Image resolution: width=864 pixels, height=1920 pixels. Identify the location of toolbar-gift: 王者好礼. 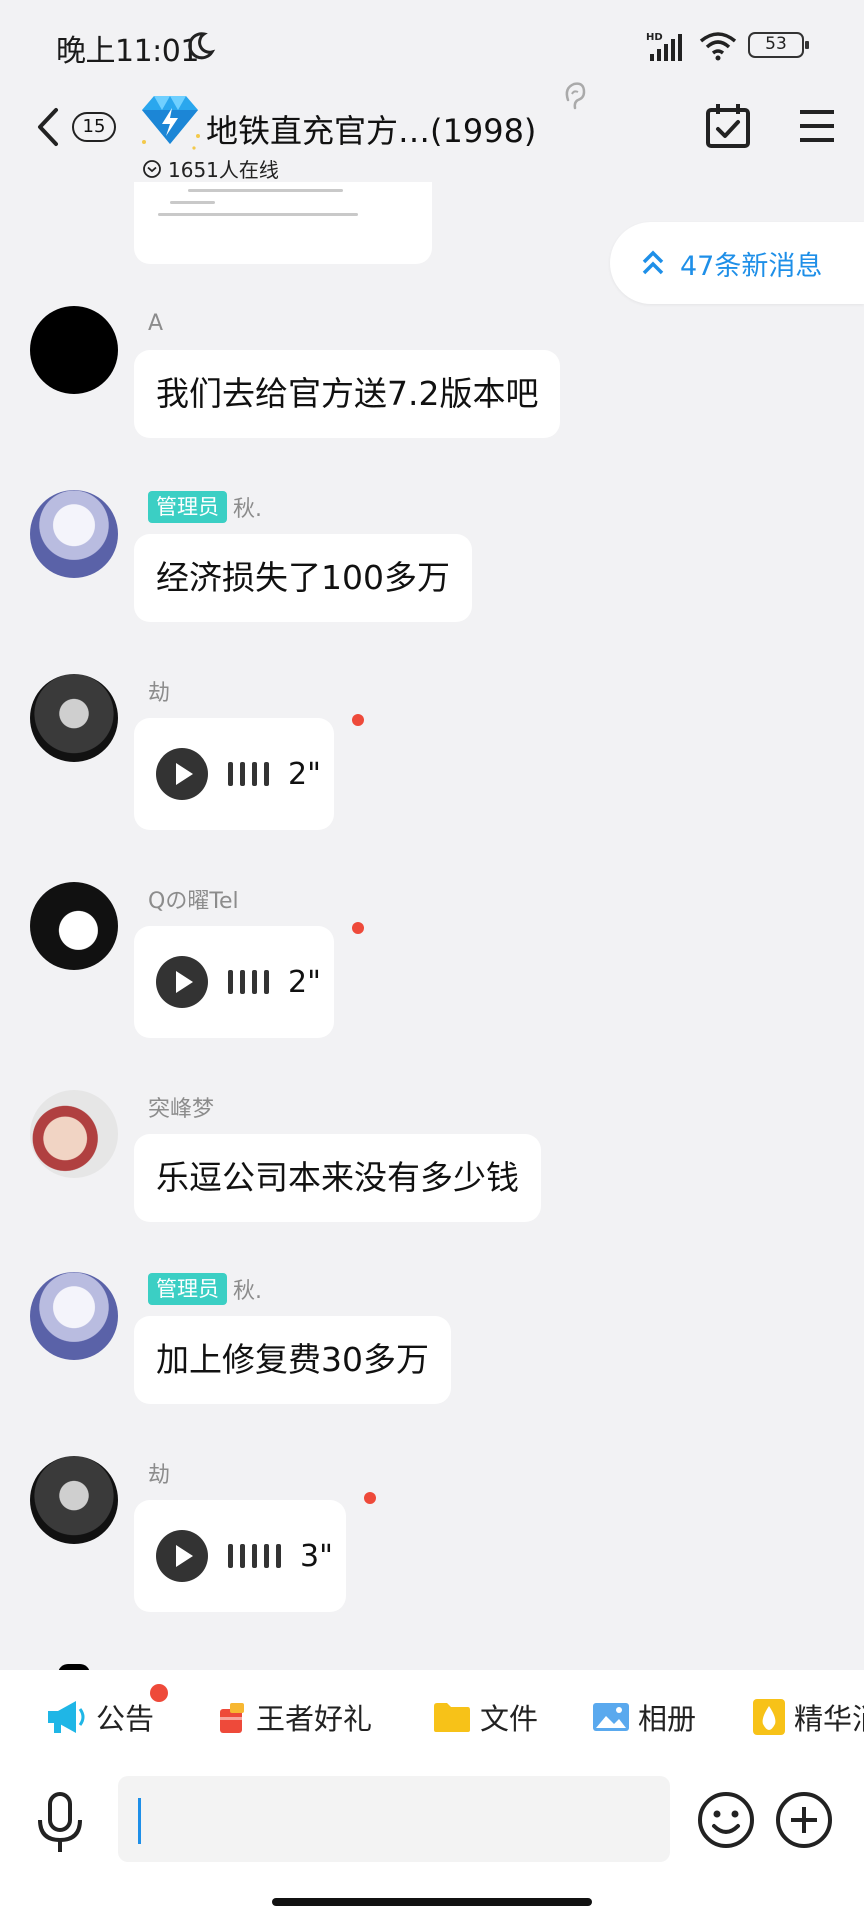
(294, 1717).